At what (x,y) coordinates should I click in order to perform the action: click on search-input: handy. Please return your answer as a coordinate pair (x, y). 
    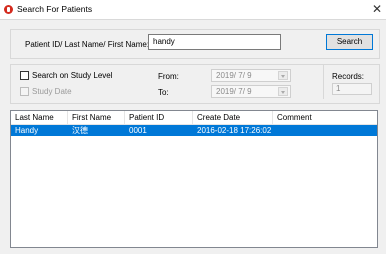
    Looking at the image, I should click on (214, 42).